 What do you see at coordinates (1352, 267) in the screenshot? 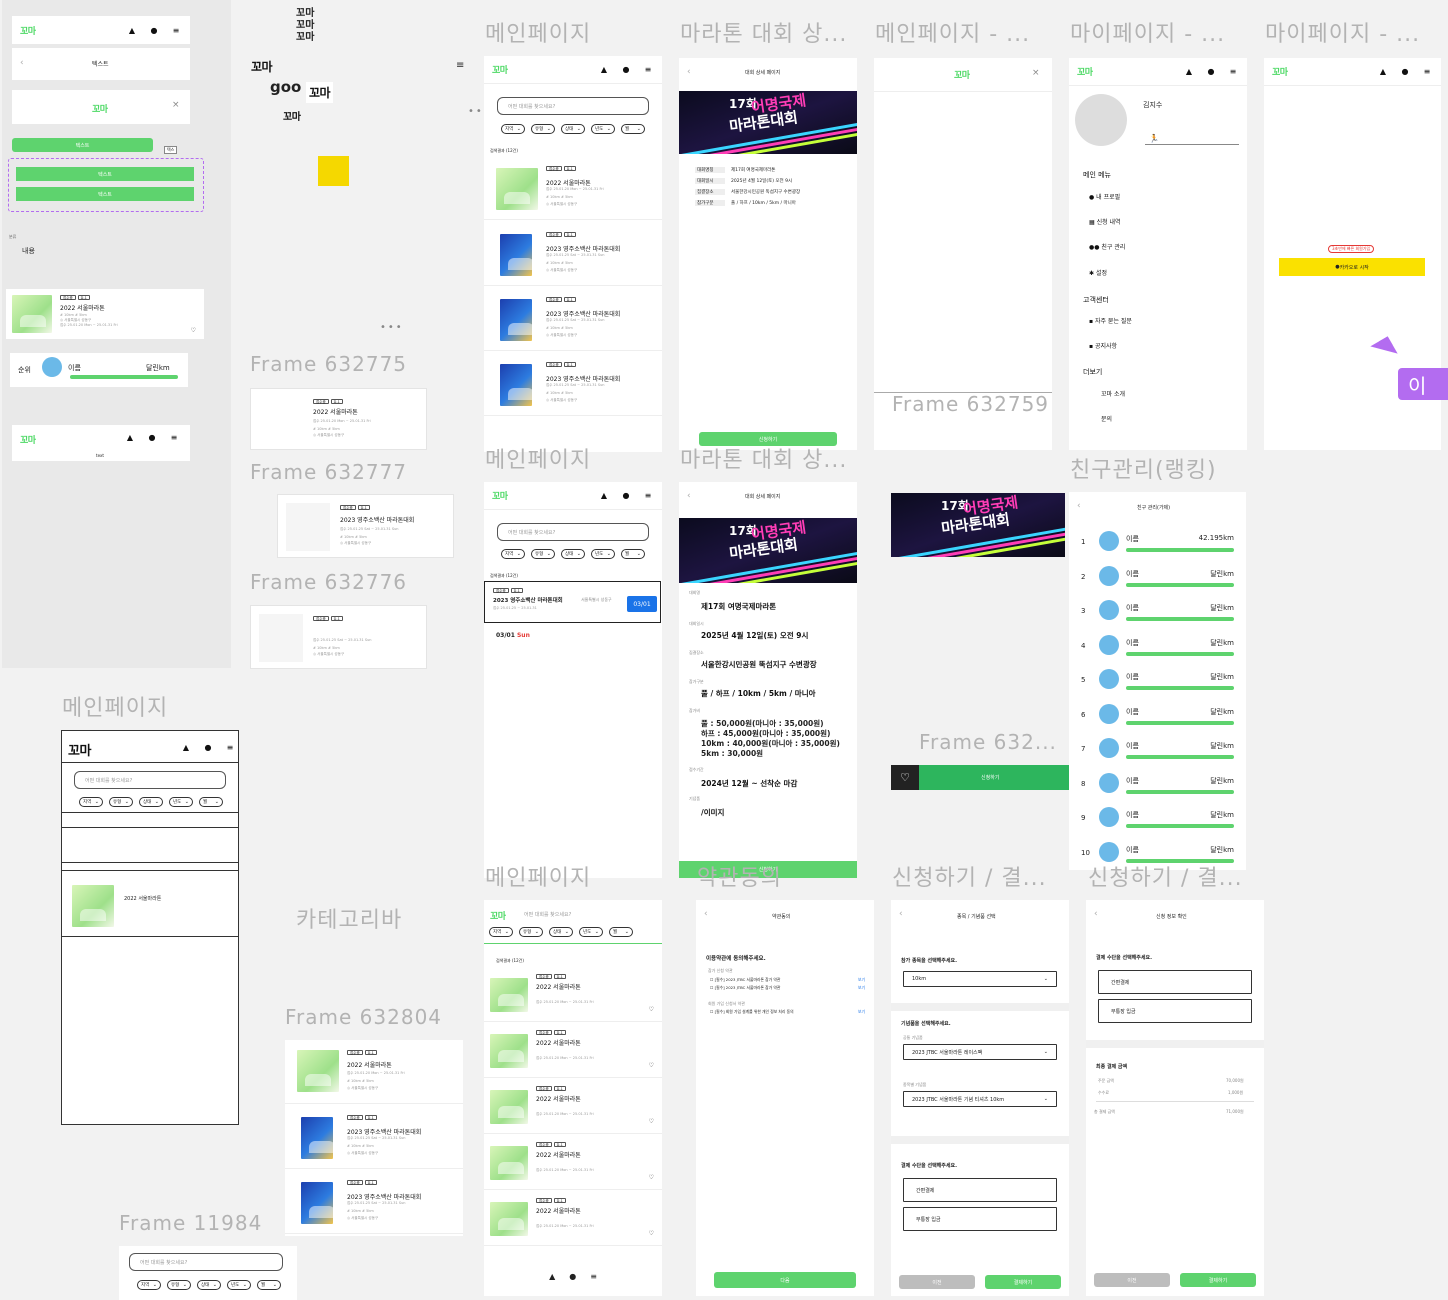
I see `kakao-login-button: ● 카카오로 시작` at bounding box center [1352, 267].